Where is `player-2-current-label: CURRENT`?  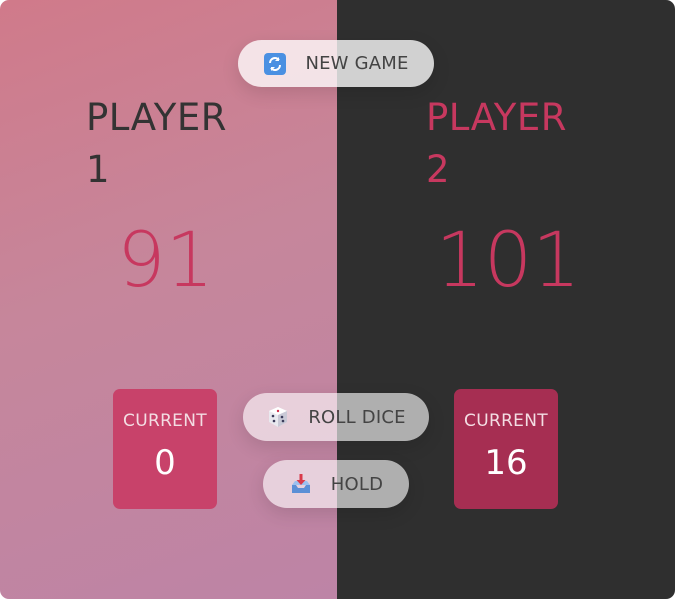
player-2-current-label: CURRENT is located at coordinates (506, 421).